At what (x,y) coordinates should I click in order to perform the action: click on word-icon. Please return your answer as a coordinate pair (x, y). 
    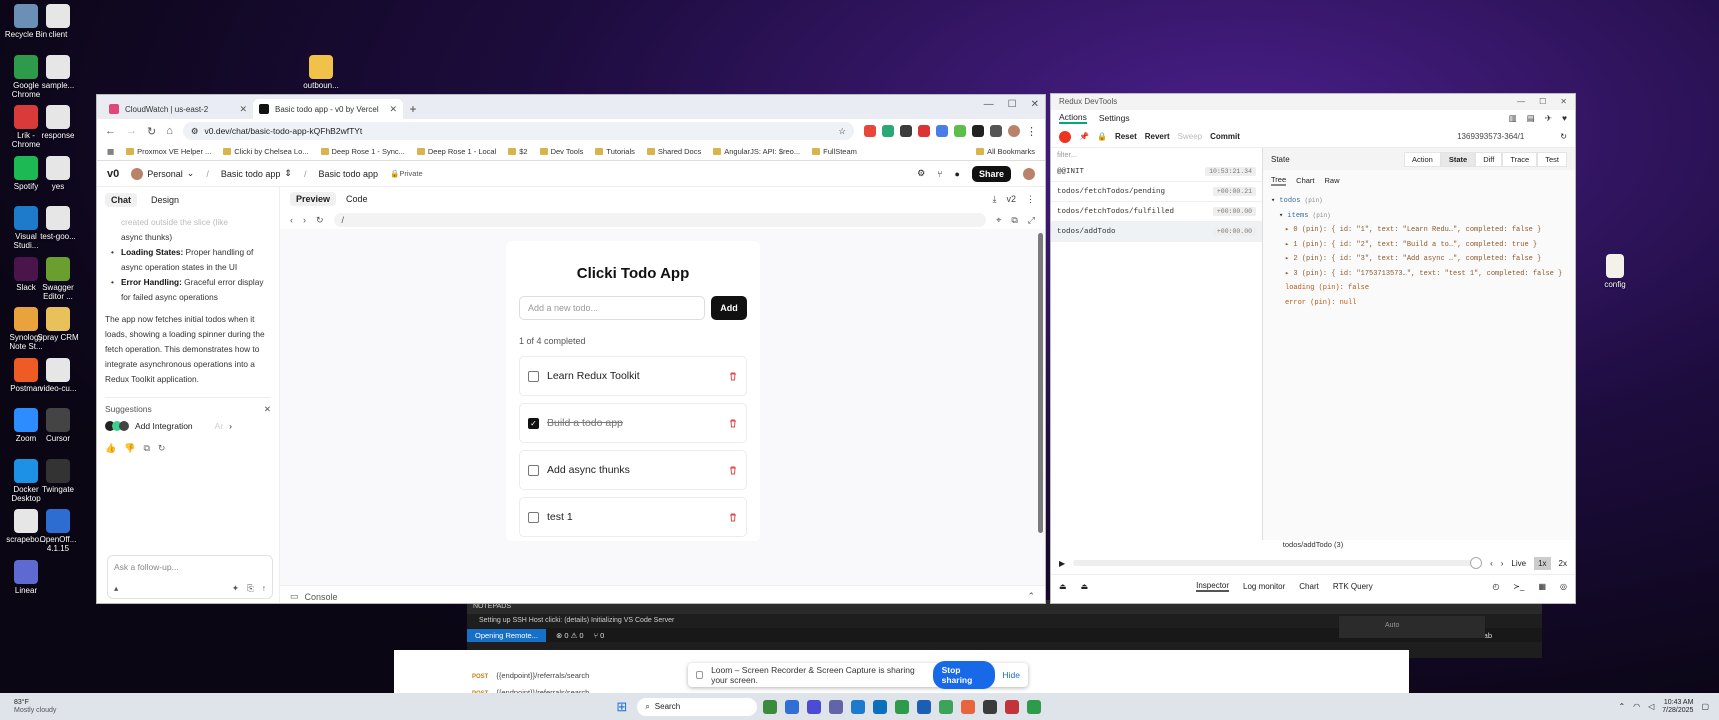
    Looking at the image, I should click on (924, 706).